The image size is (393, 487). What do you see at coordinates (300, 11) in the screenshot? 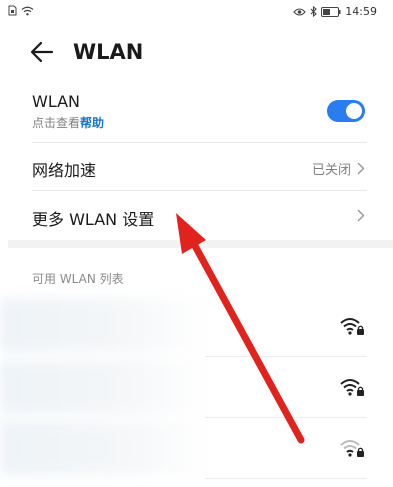
I see `eye-icon` at bounding box center [300, 11].